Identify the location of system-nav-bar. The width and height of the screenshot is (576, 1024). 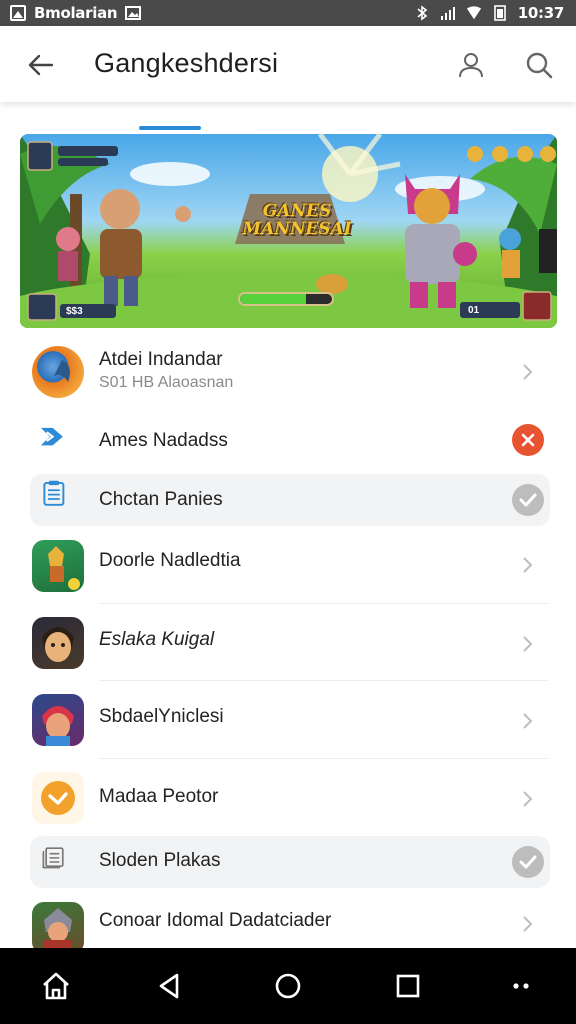
(288, 986).